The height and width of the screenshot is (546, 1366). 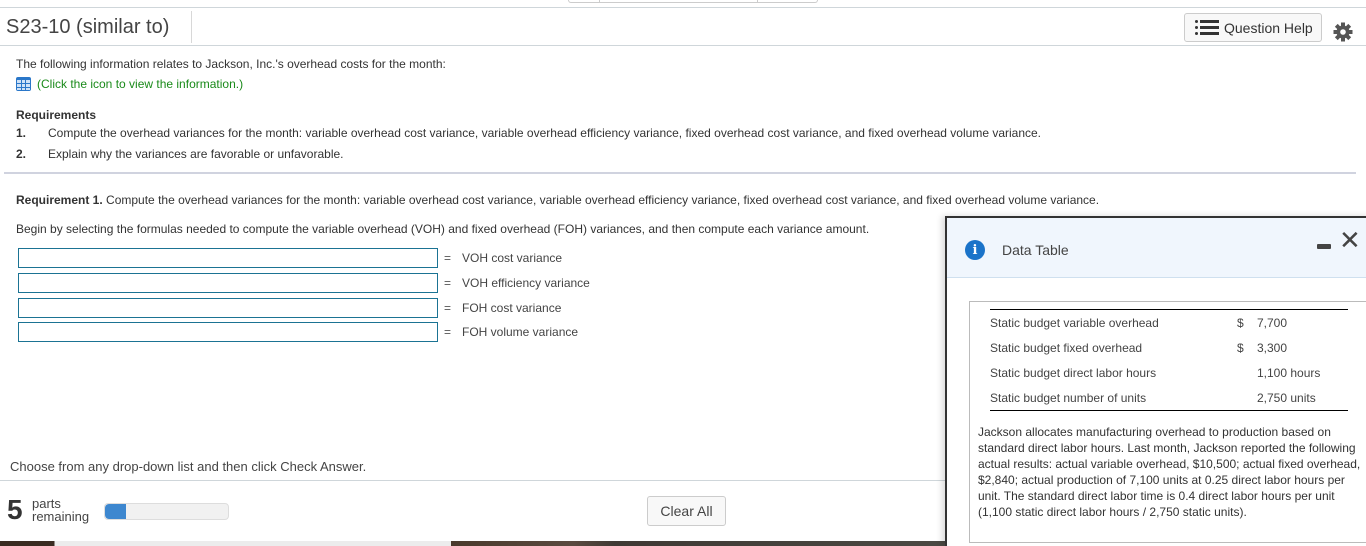 I want to click on row-value: 7,700, so click(x=1272, y=322).